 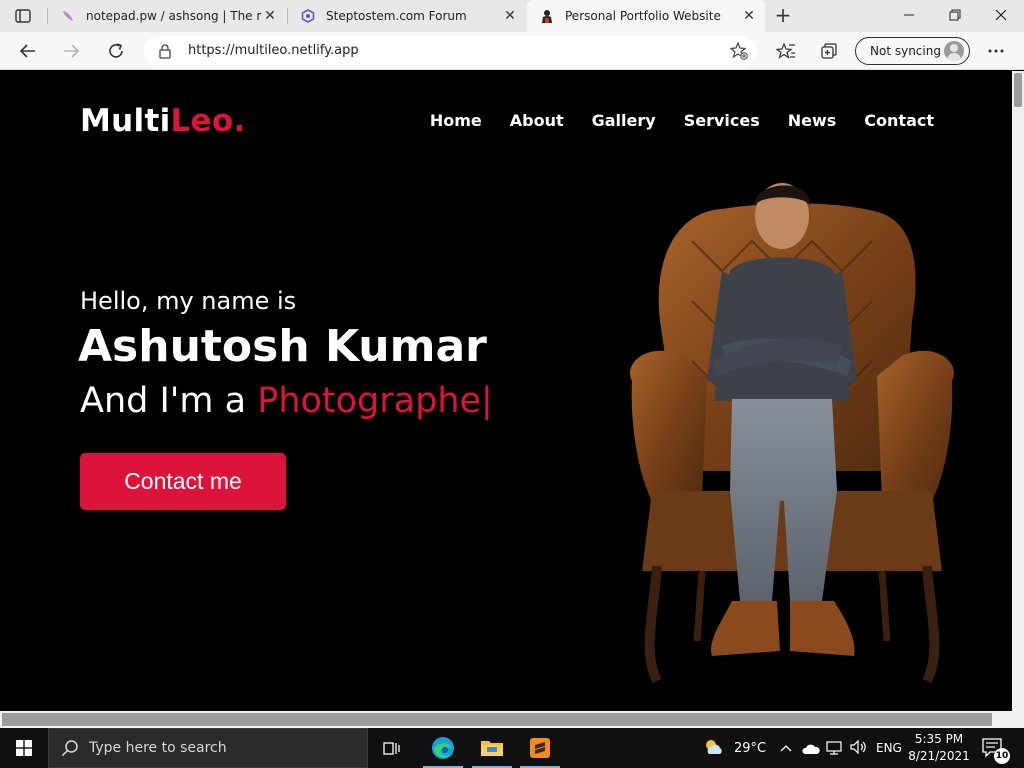 What do you see at coordinates (1002, 756) in the screenshot?
I see `notification-count-badge: 10` at bounding box center [1002, 756].